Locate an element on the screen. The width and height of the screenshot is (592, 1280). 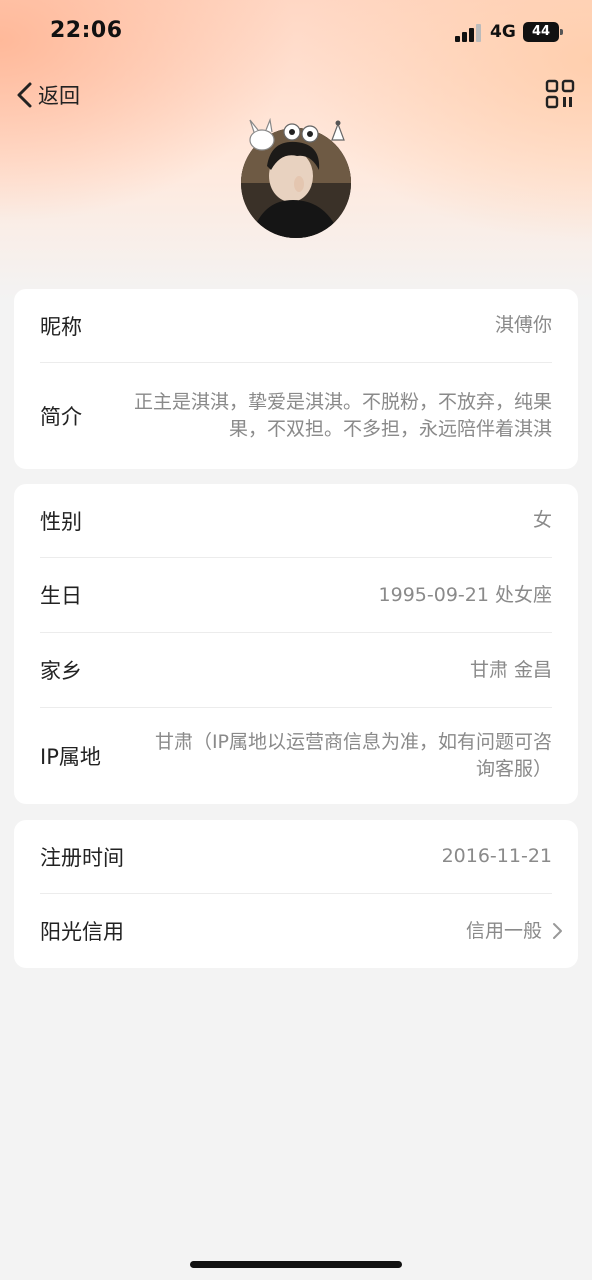
network-type: 4G is located at coordinates (503, 32).